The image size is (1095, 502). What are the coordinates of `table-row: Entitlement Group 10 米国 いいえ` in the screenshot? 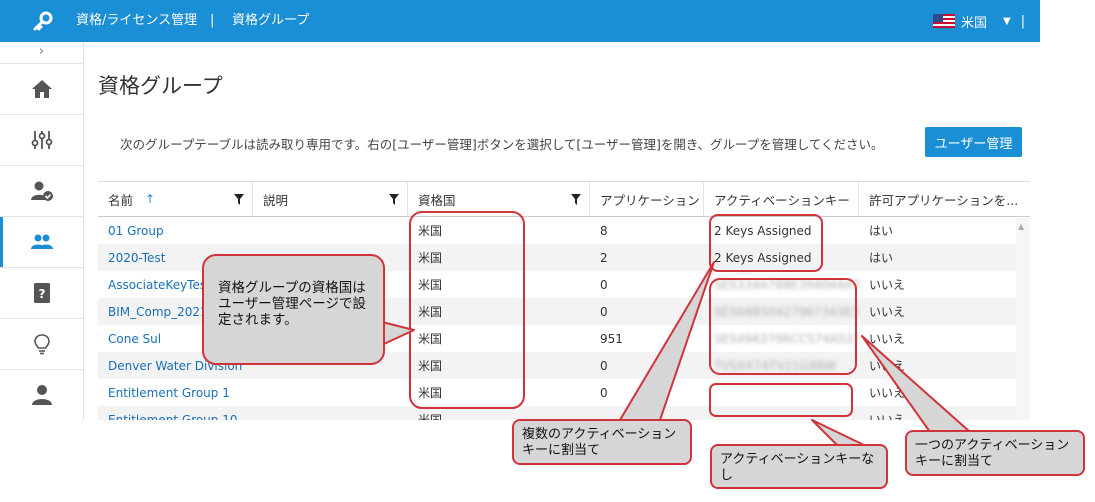 It's located at (564, 413).